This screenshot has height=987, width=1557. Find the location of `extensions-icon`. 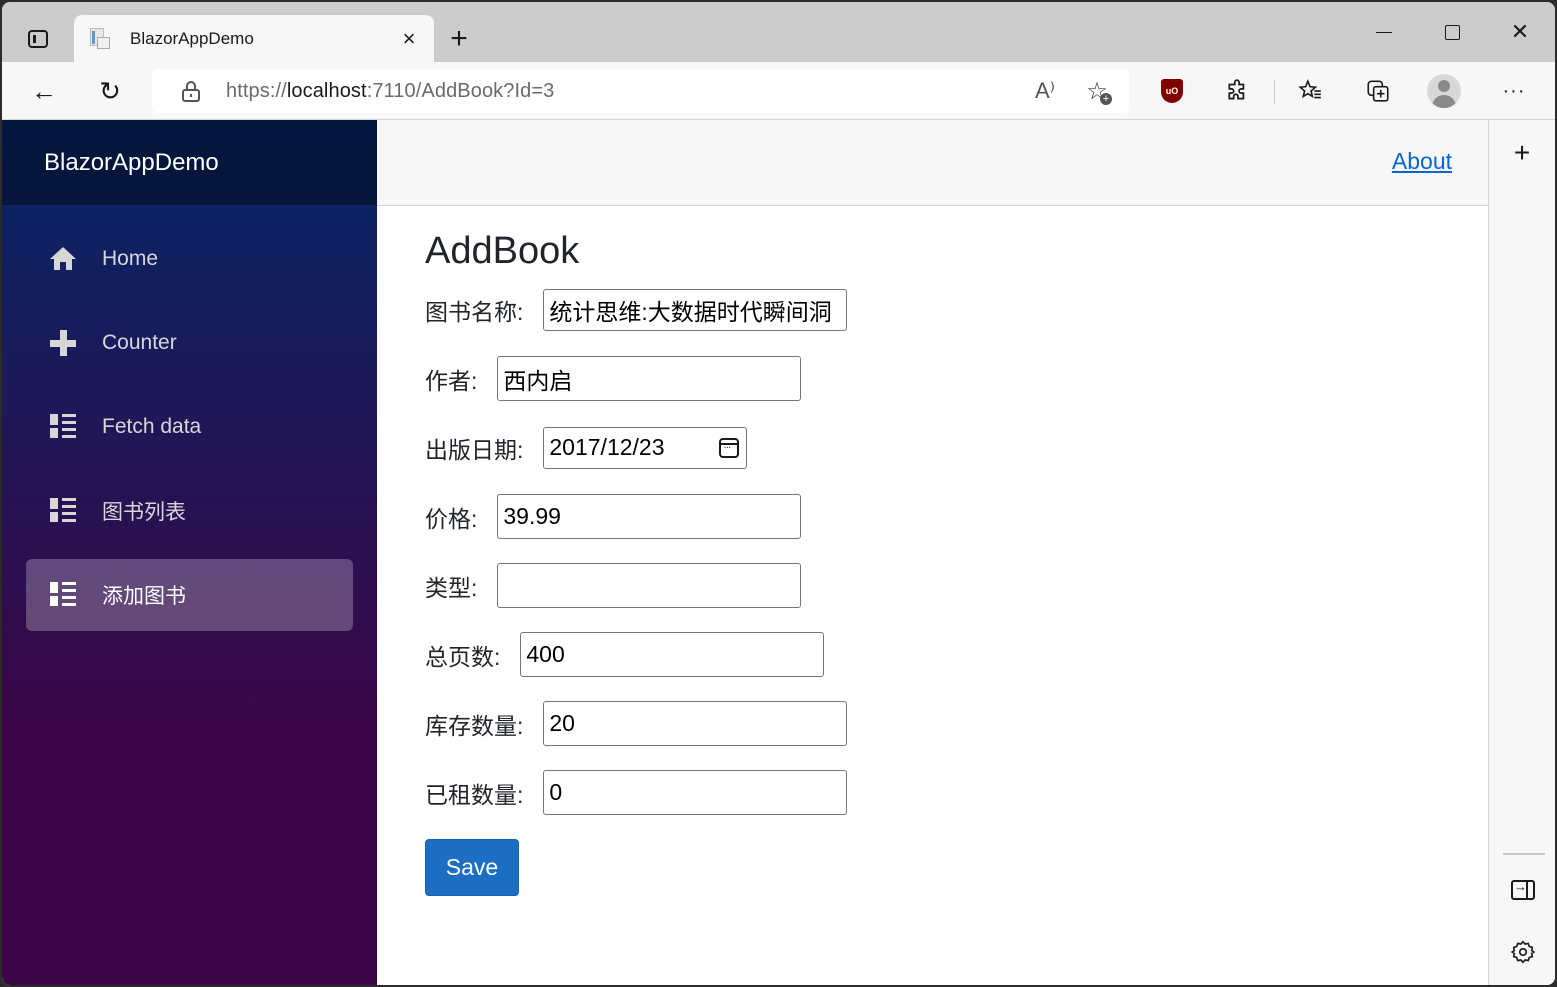

extensions-icon is located at coordinates (1238, 91).